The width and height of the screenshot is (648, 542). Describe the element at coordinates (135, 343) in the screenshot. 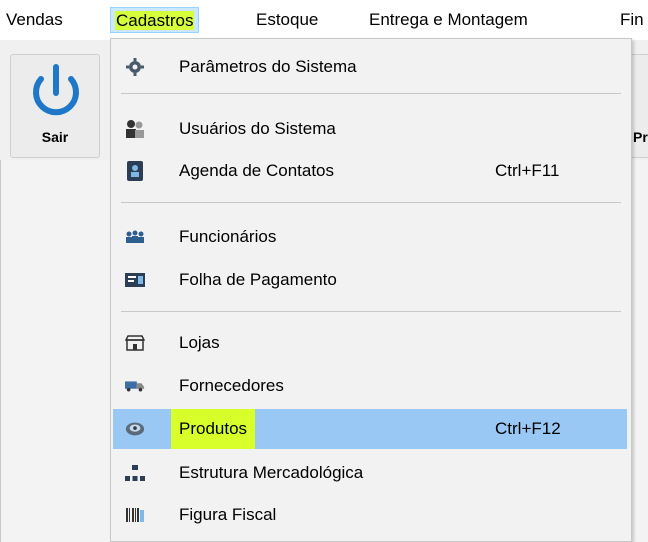

I see `store-icon` at that location.